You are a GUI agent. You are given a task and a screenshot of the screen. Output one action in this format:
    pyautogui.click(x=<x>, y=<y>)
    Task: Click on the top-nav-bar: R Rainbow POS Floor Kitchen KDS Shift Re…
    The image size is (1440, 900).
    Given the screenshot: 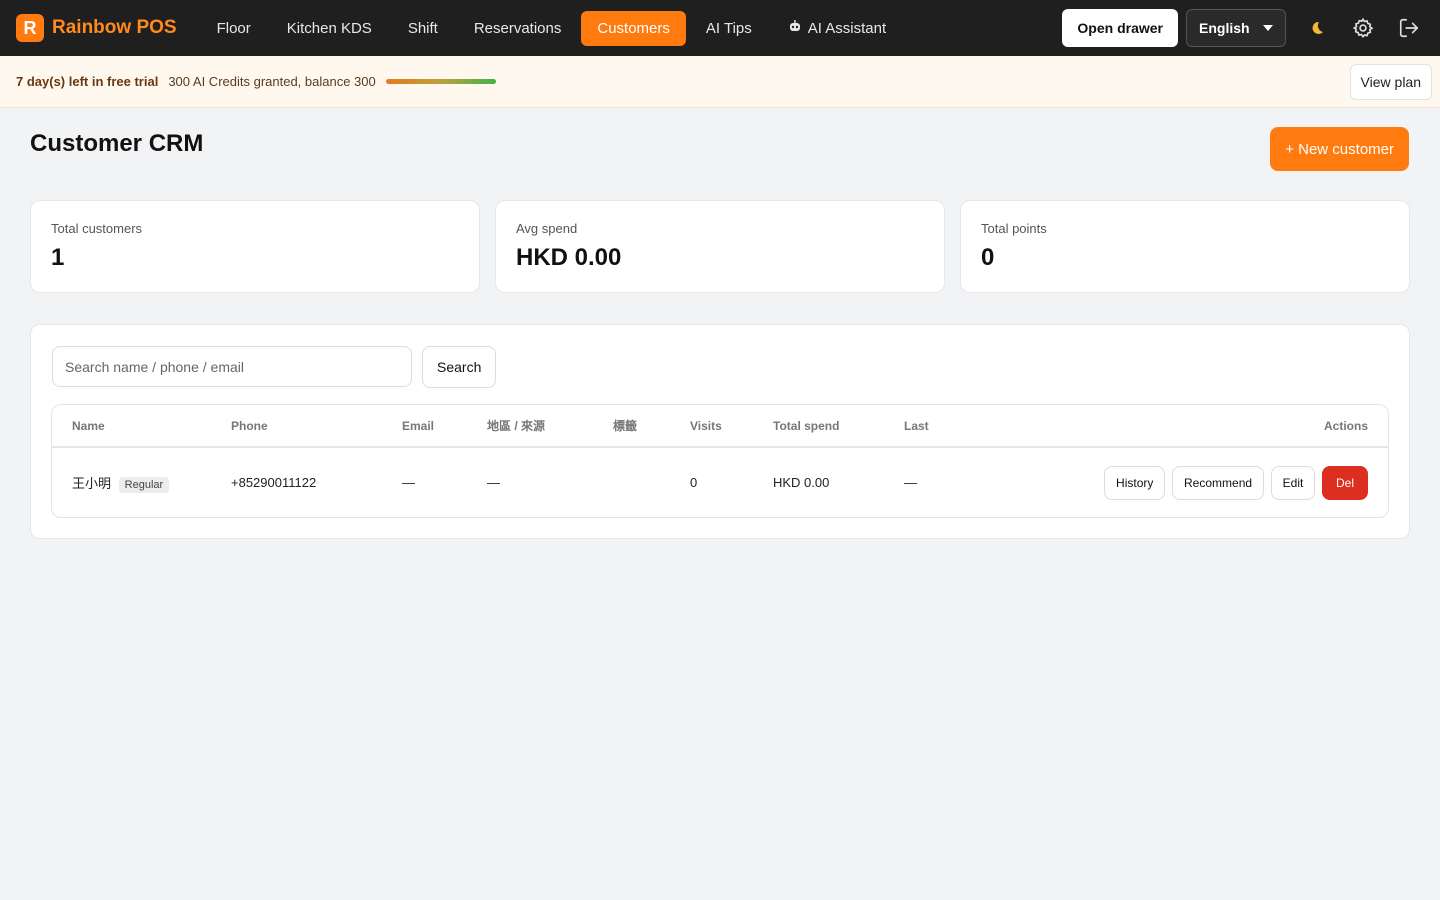 What is the action you would take?
    pyautogui.click(x=720, y=28)
    